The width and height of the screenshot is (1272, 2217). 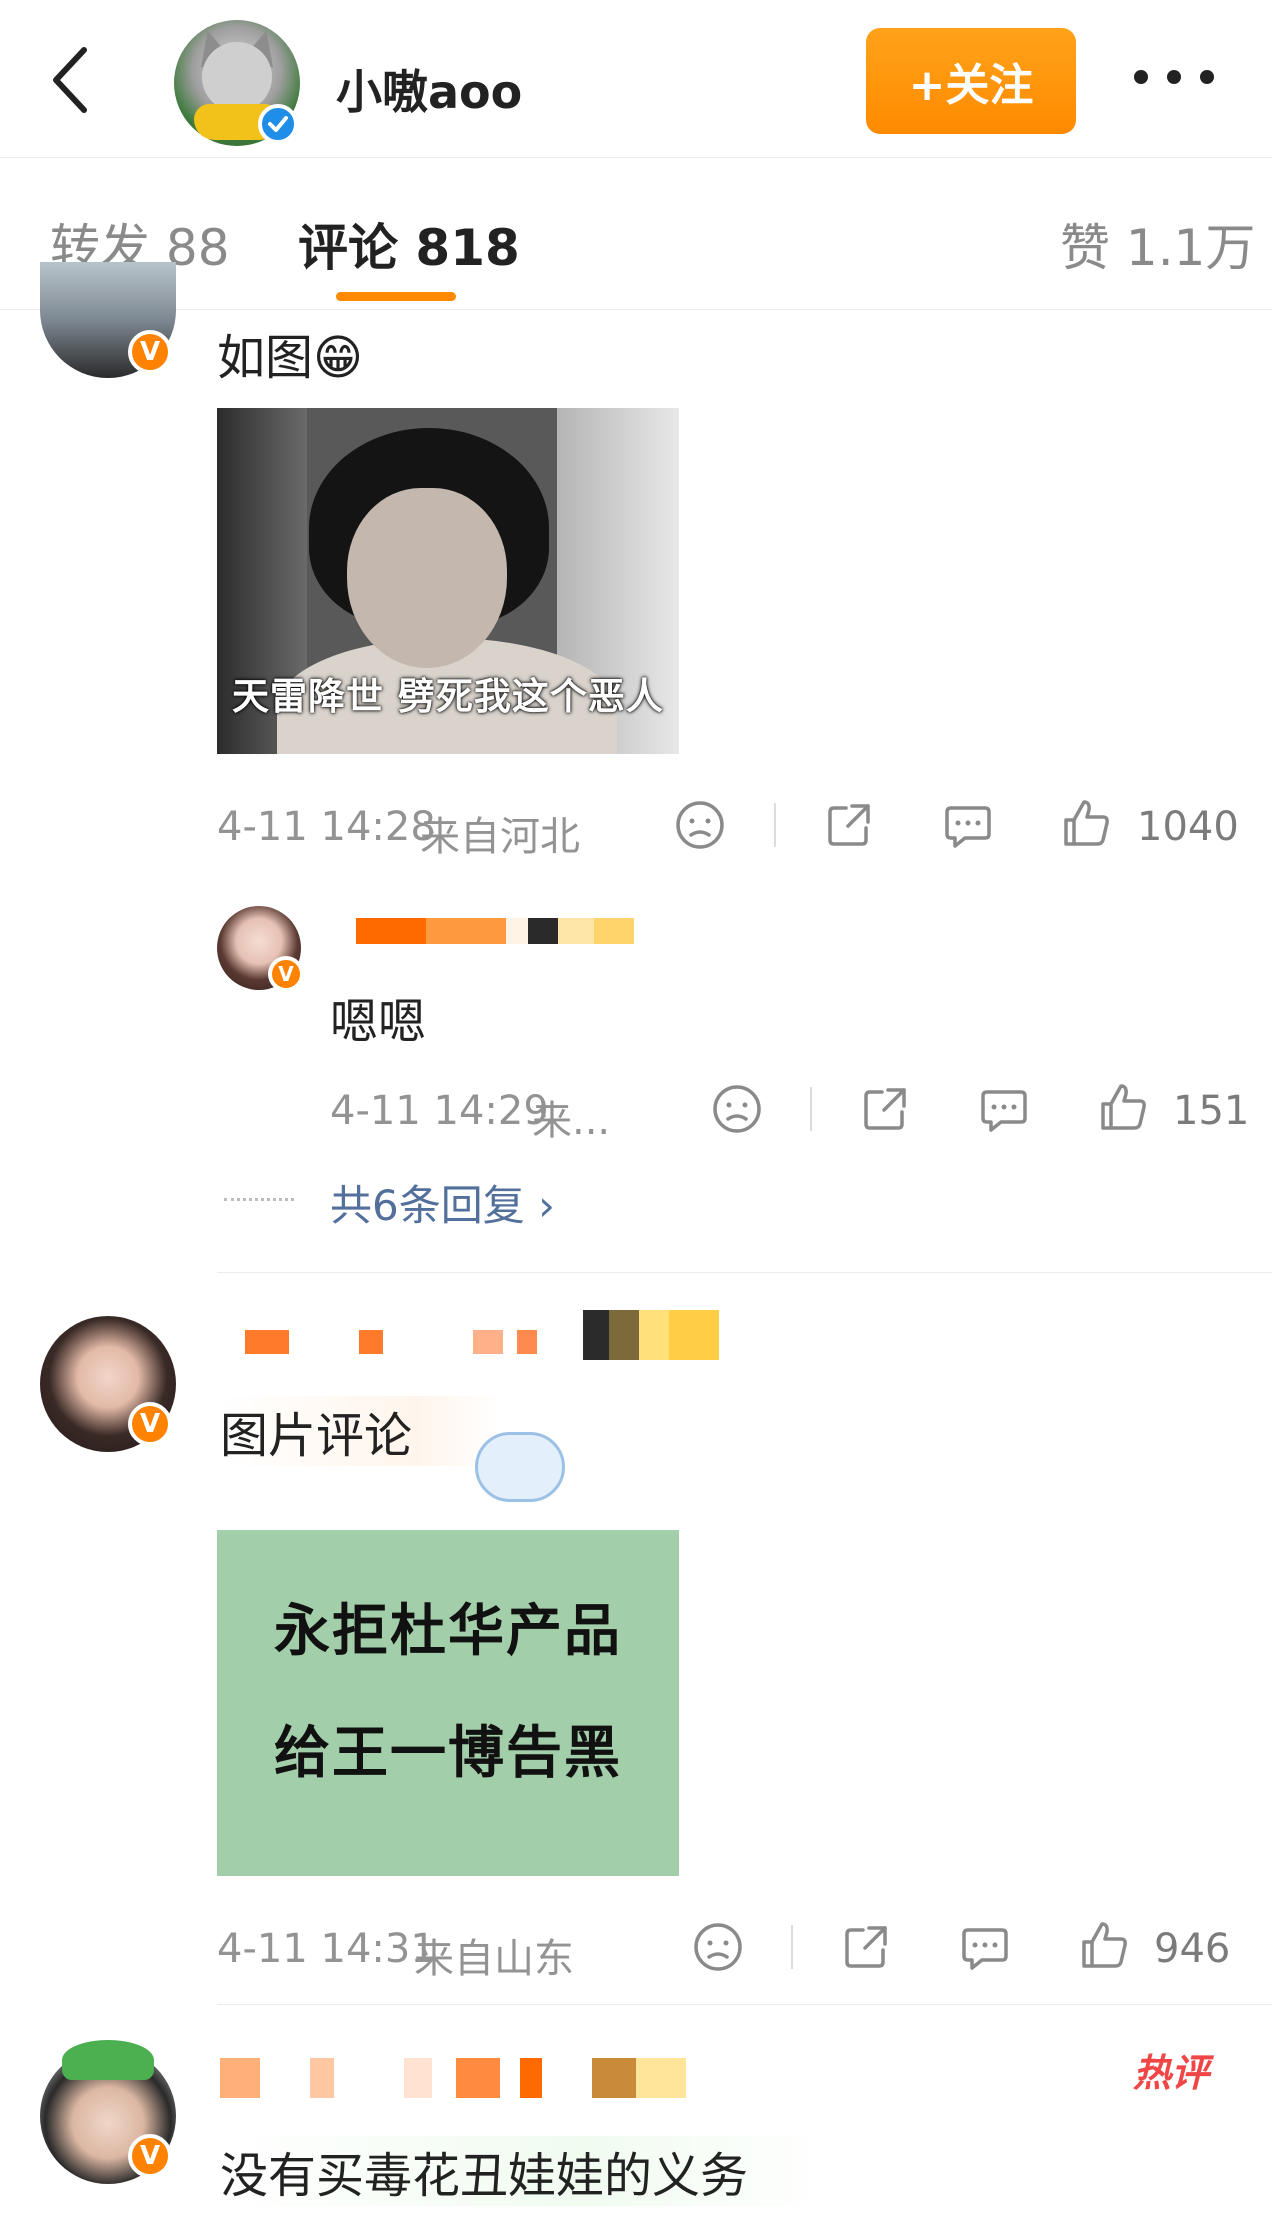 I want to click on comment-image: 天雷降世 劈死我这个恶人, so click(x=448, y=581).